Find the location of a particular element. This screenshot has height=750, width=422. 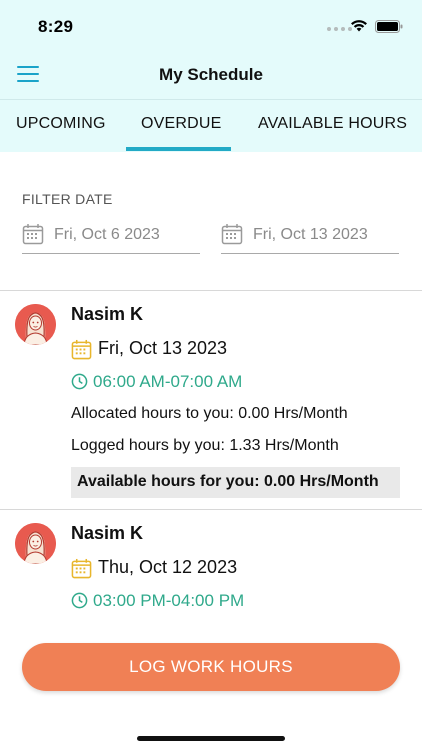

schedule-date-text: Thu, Oct 12 2023 is located at coordinates (168, 567).